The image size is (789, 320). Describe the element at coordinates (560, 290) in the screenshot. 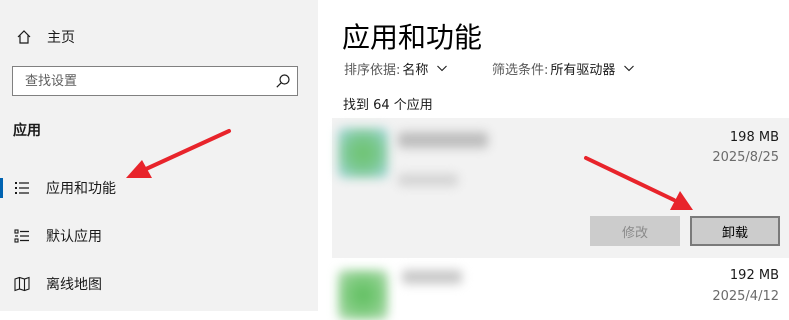

I see `app-list-item: 192 MB 2025/4/12` at that location.